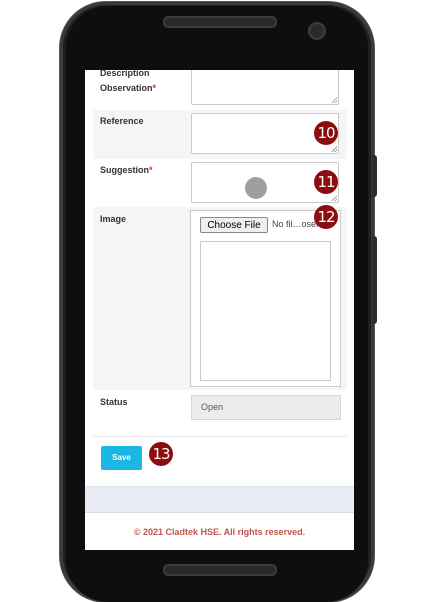 This screenshot has height=602, width=425. What do you see at coordinates (126, 88) in the screenshot?
I see `observation-label: Observation` at bounding box center [126, 88].